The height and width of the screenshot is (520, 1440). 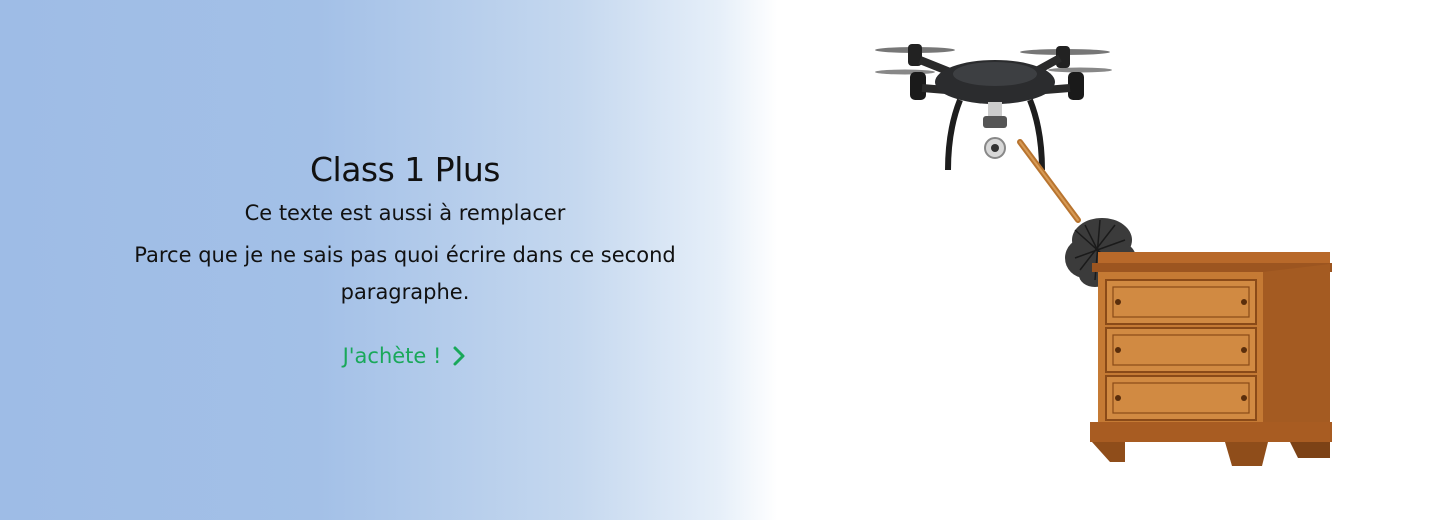 What do you see at coordinates (405, 169) in the screenshot?
I see `hero-title: Class 1 Plus` at bounding box center [405, 169].